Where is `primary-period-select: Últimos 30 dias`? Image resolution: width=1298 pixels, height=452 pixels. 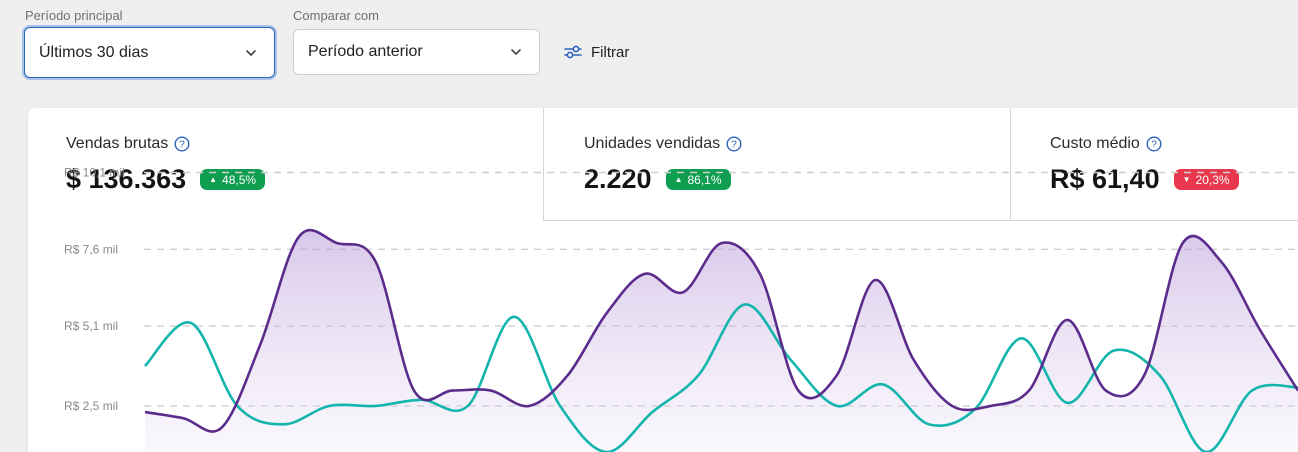
primary-period-select: Últimos 30 dias is located at coordinates (149, 52).